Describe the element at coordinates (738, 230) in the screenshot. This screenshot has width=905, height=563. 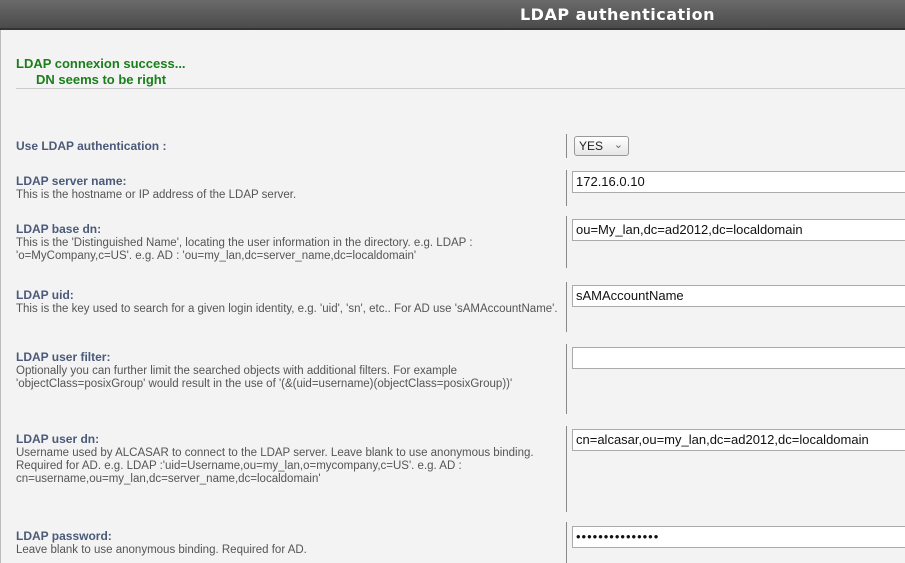
I see `base-dn-input: ou=My_lan,dc=ad2012,dc=localdomain` at that location.